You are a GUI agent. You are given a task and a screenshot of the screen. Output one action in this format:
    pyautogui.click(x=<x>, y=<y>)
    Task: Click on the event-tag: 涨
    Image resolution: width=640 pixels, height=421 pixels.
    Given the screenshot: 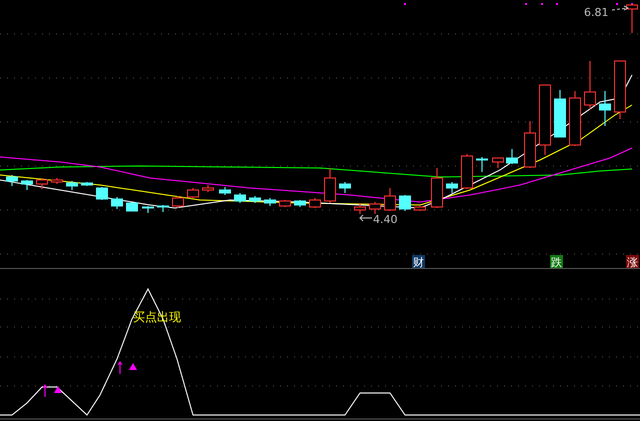 What is the action you would take?
    pyautogui.click(x=632, y=261)
    